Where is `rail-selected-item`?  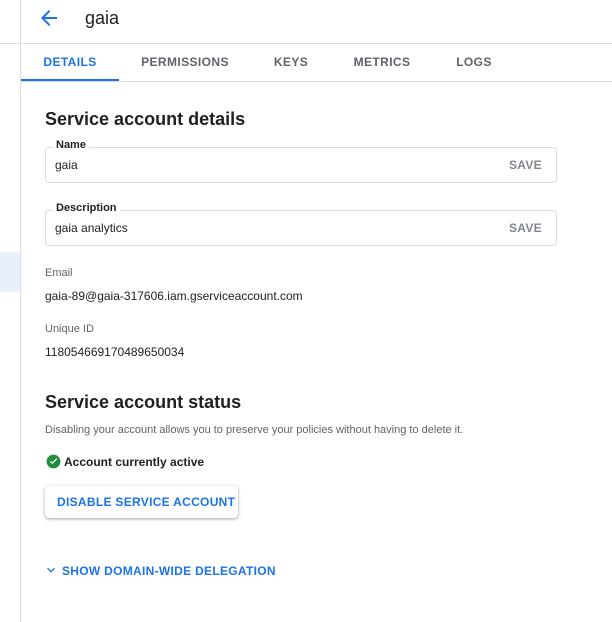 rail-selected-item is located at coordinates (10, 272).